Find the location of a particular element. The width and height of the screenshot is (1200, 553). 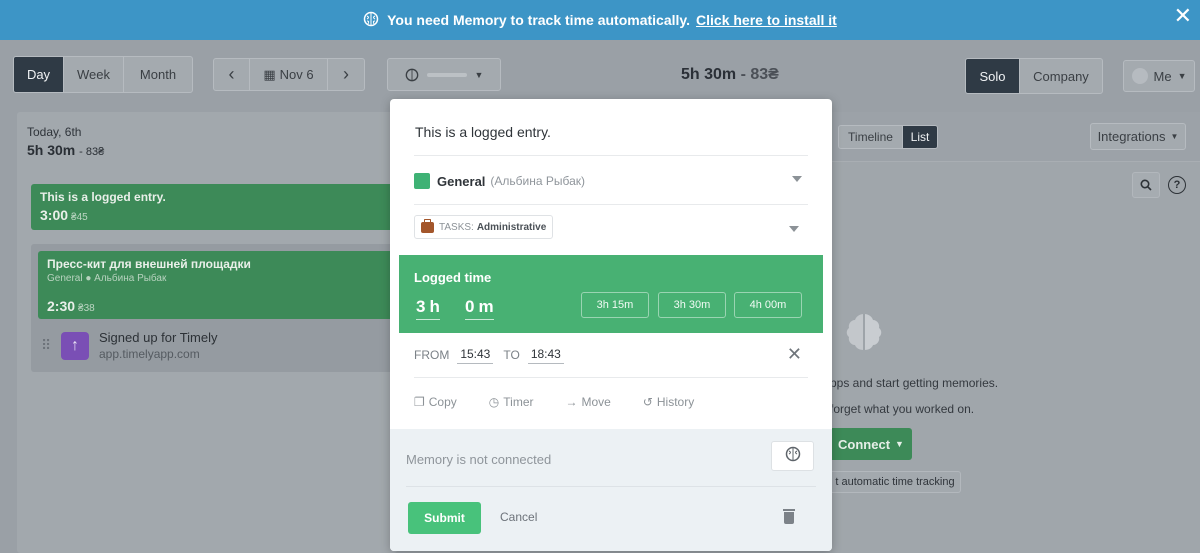

move-label: Move is located at coordinates (596, 402).